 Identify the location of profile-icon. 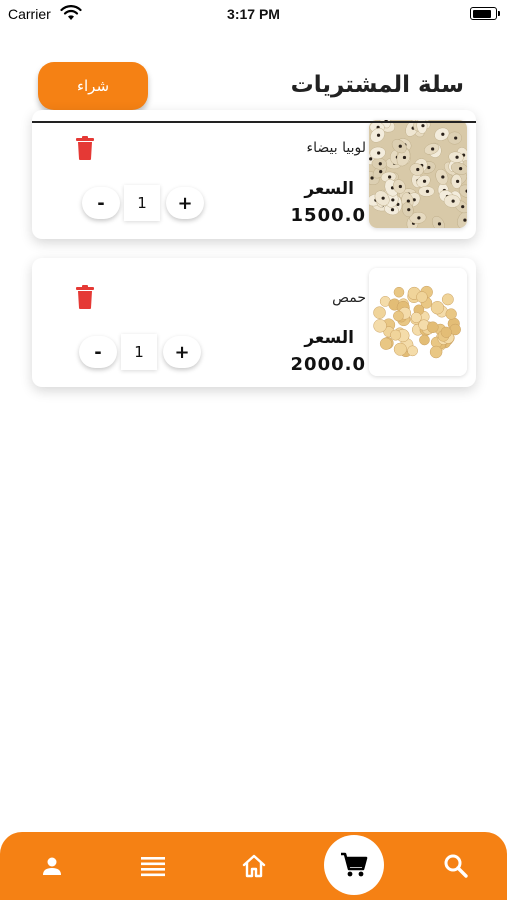
(52, 866).